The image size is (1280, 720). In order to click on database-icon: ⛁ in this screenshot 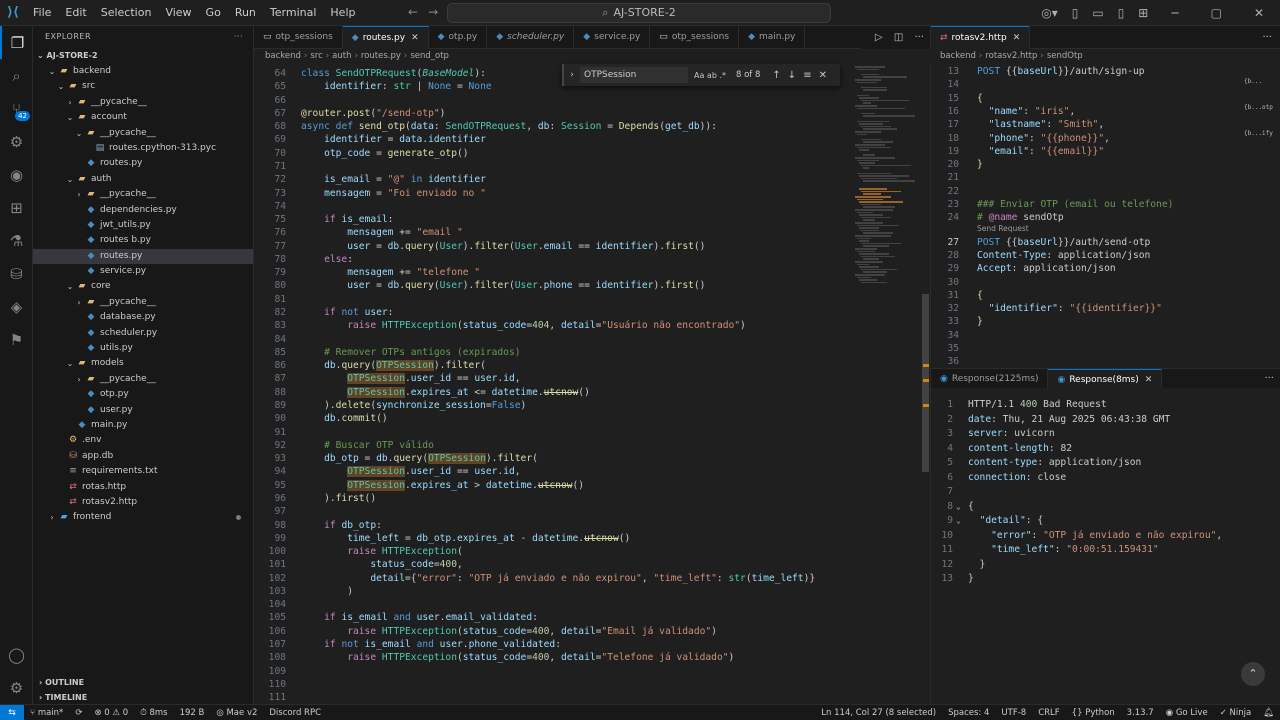, I will do `click(16, 273)`.